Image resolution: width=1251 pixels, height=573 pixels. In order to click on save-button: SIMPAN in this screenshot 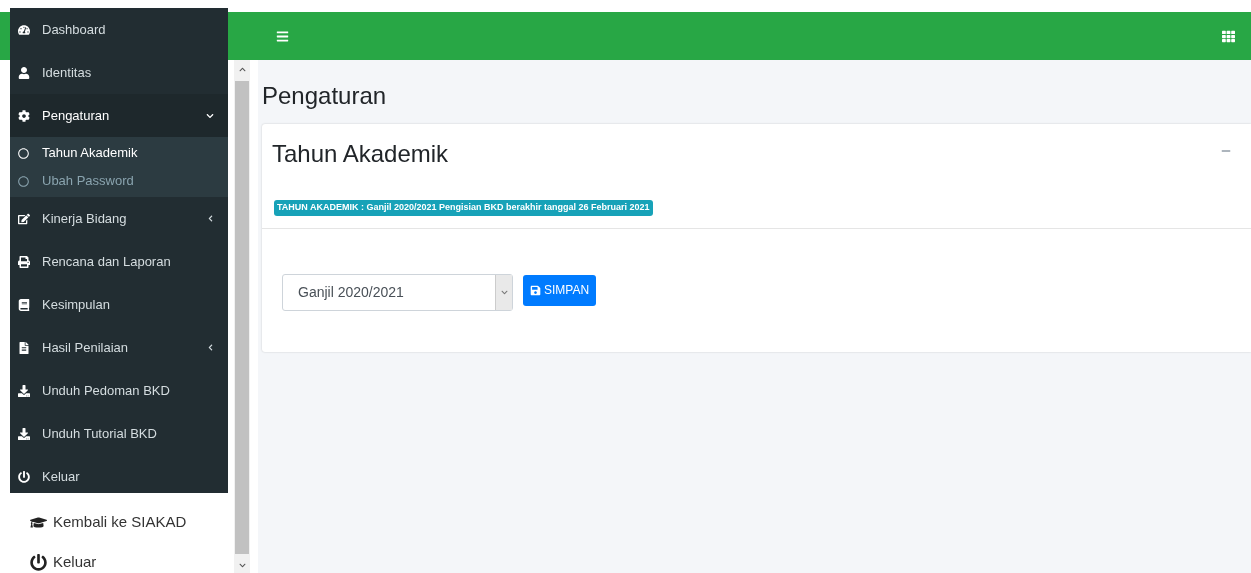, I will do `click(560, 290)`.